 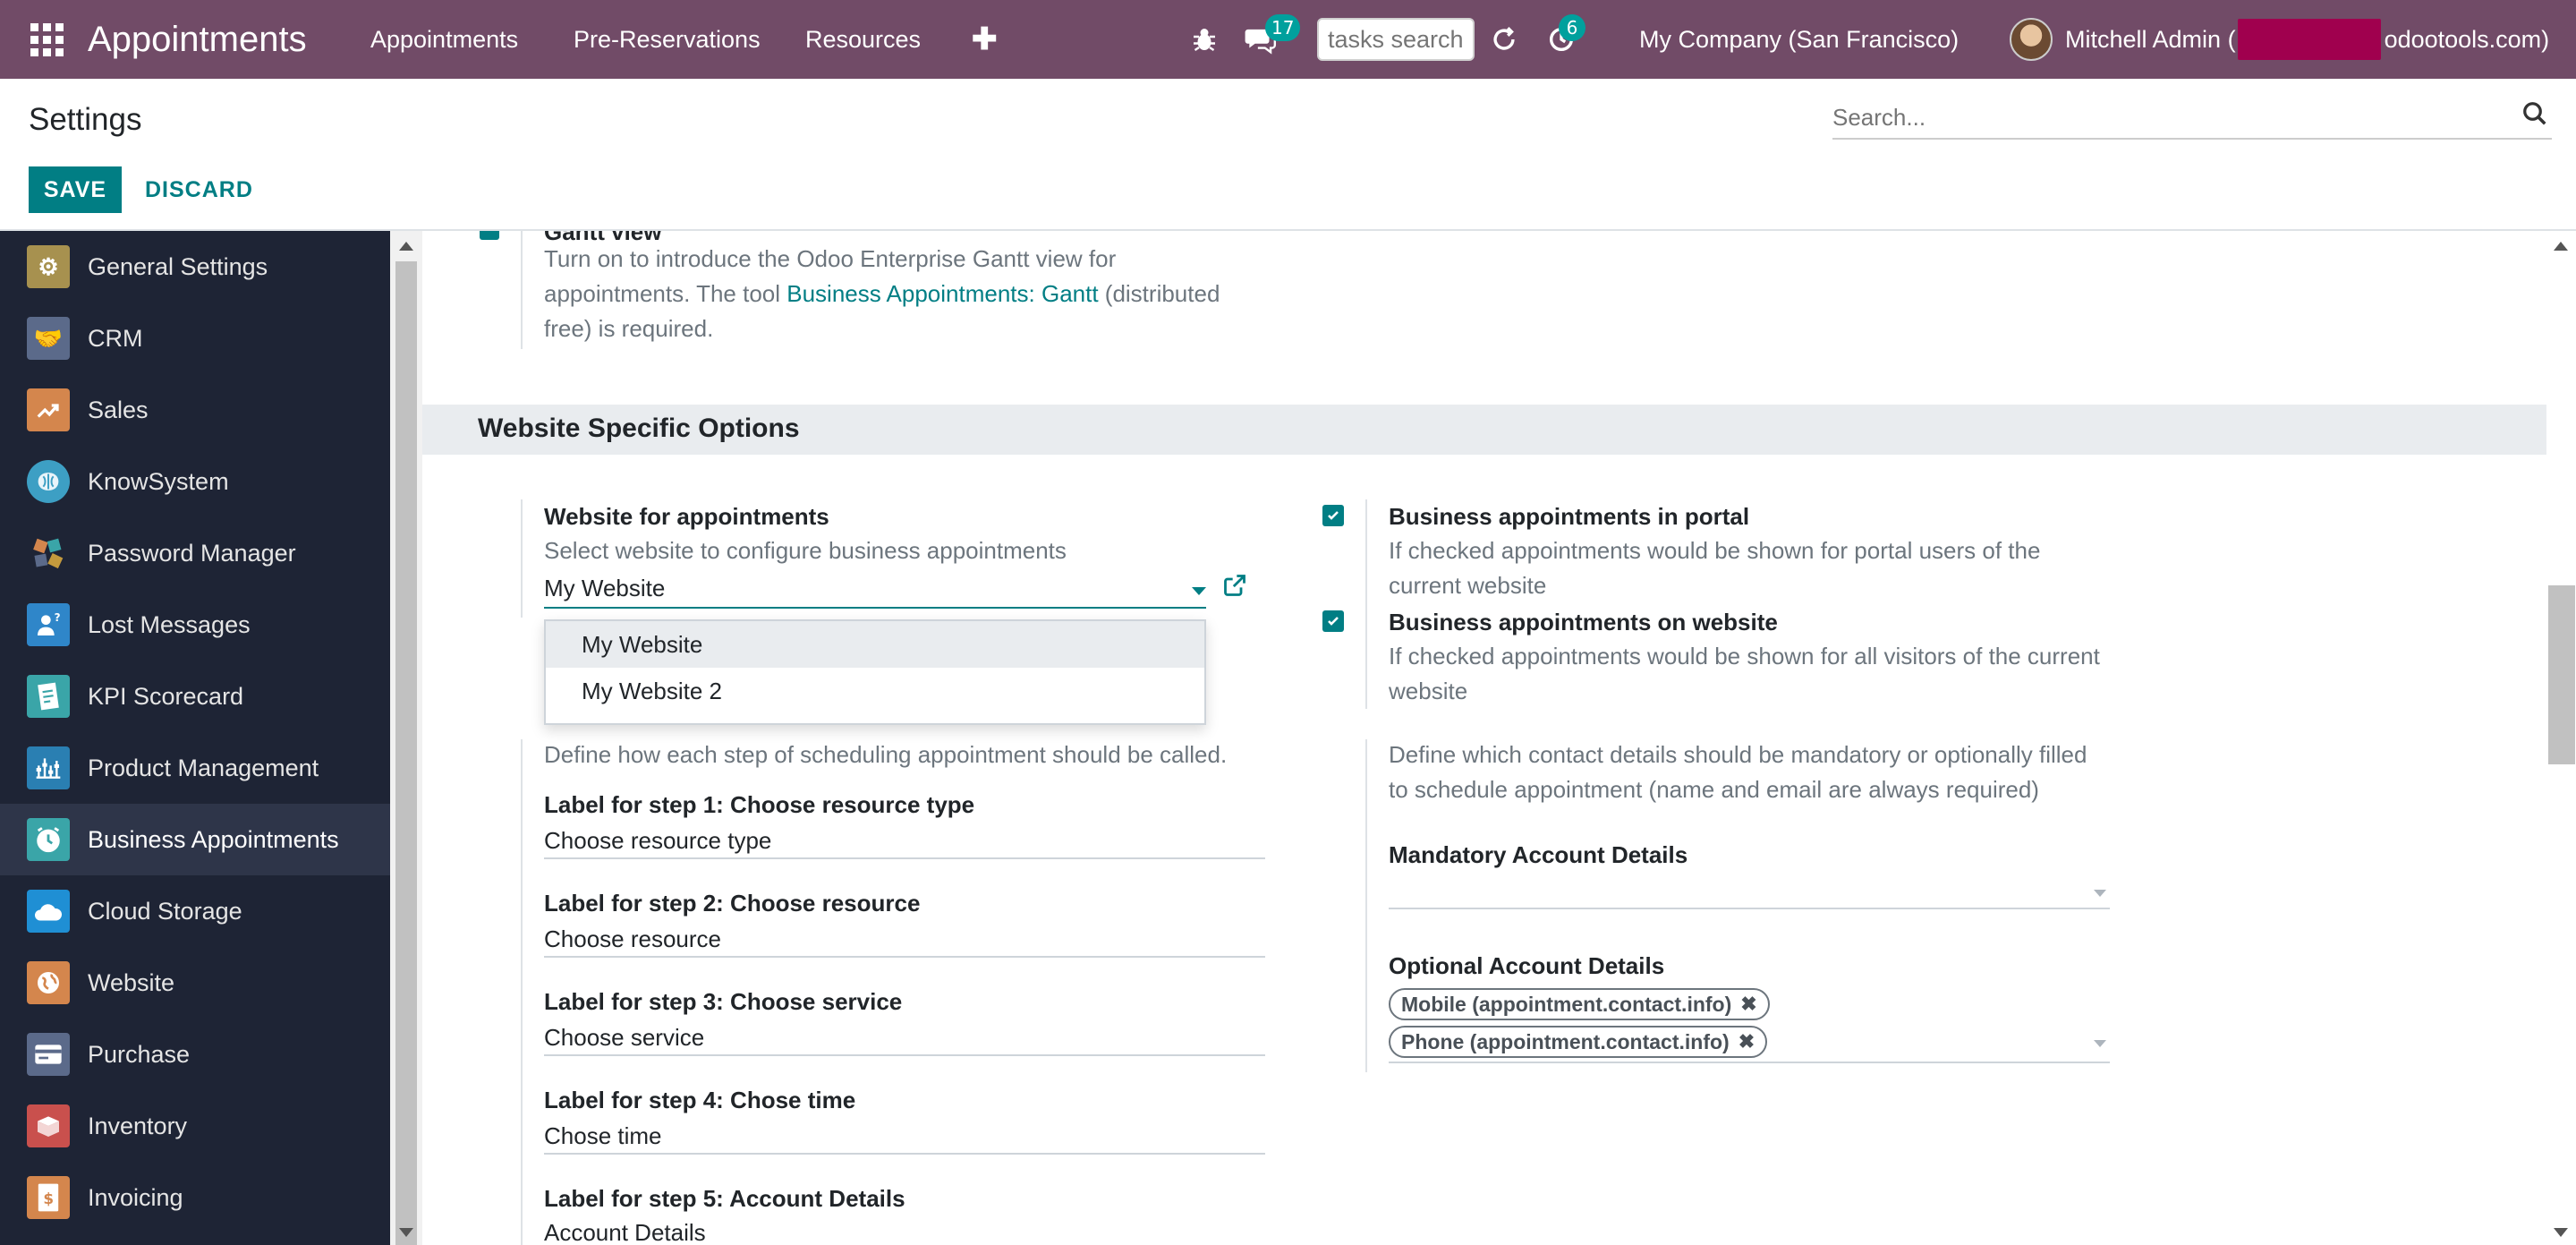 I want to click on content-scrollbar-thumb, so click(x=2561, y=674).